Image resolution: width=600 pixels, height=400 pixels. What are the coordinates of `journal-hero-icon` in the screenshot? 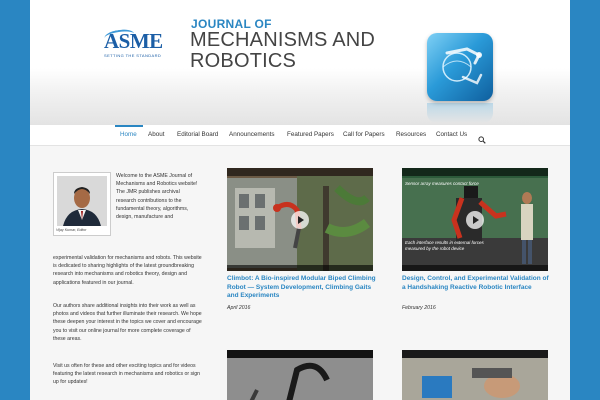 It's located at (460, 67).